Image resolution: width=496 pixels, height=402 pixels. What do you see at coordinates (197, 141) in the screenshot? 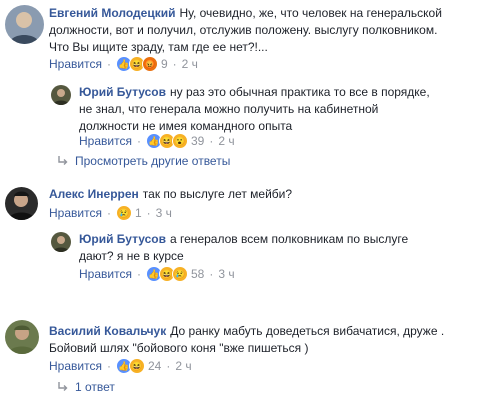
I see `reaction-count: 39` at bounding box center [197, 141].